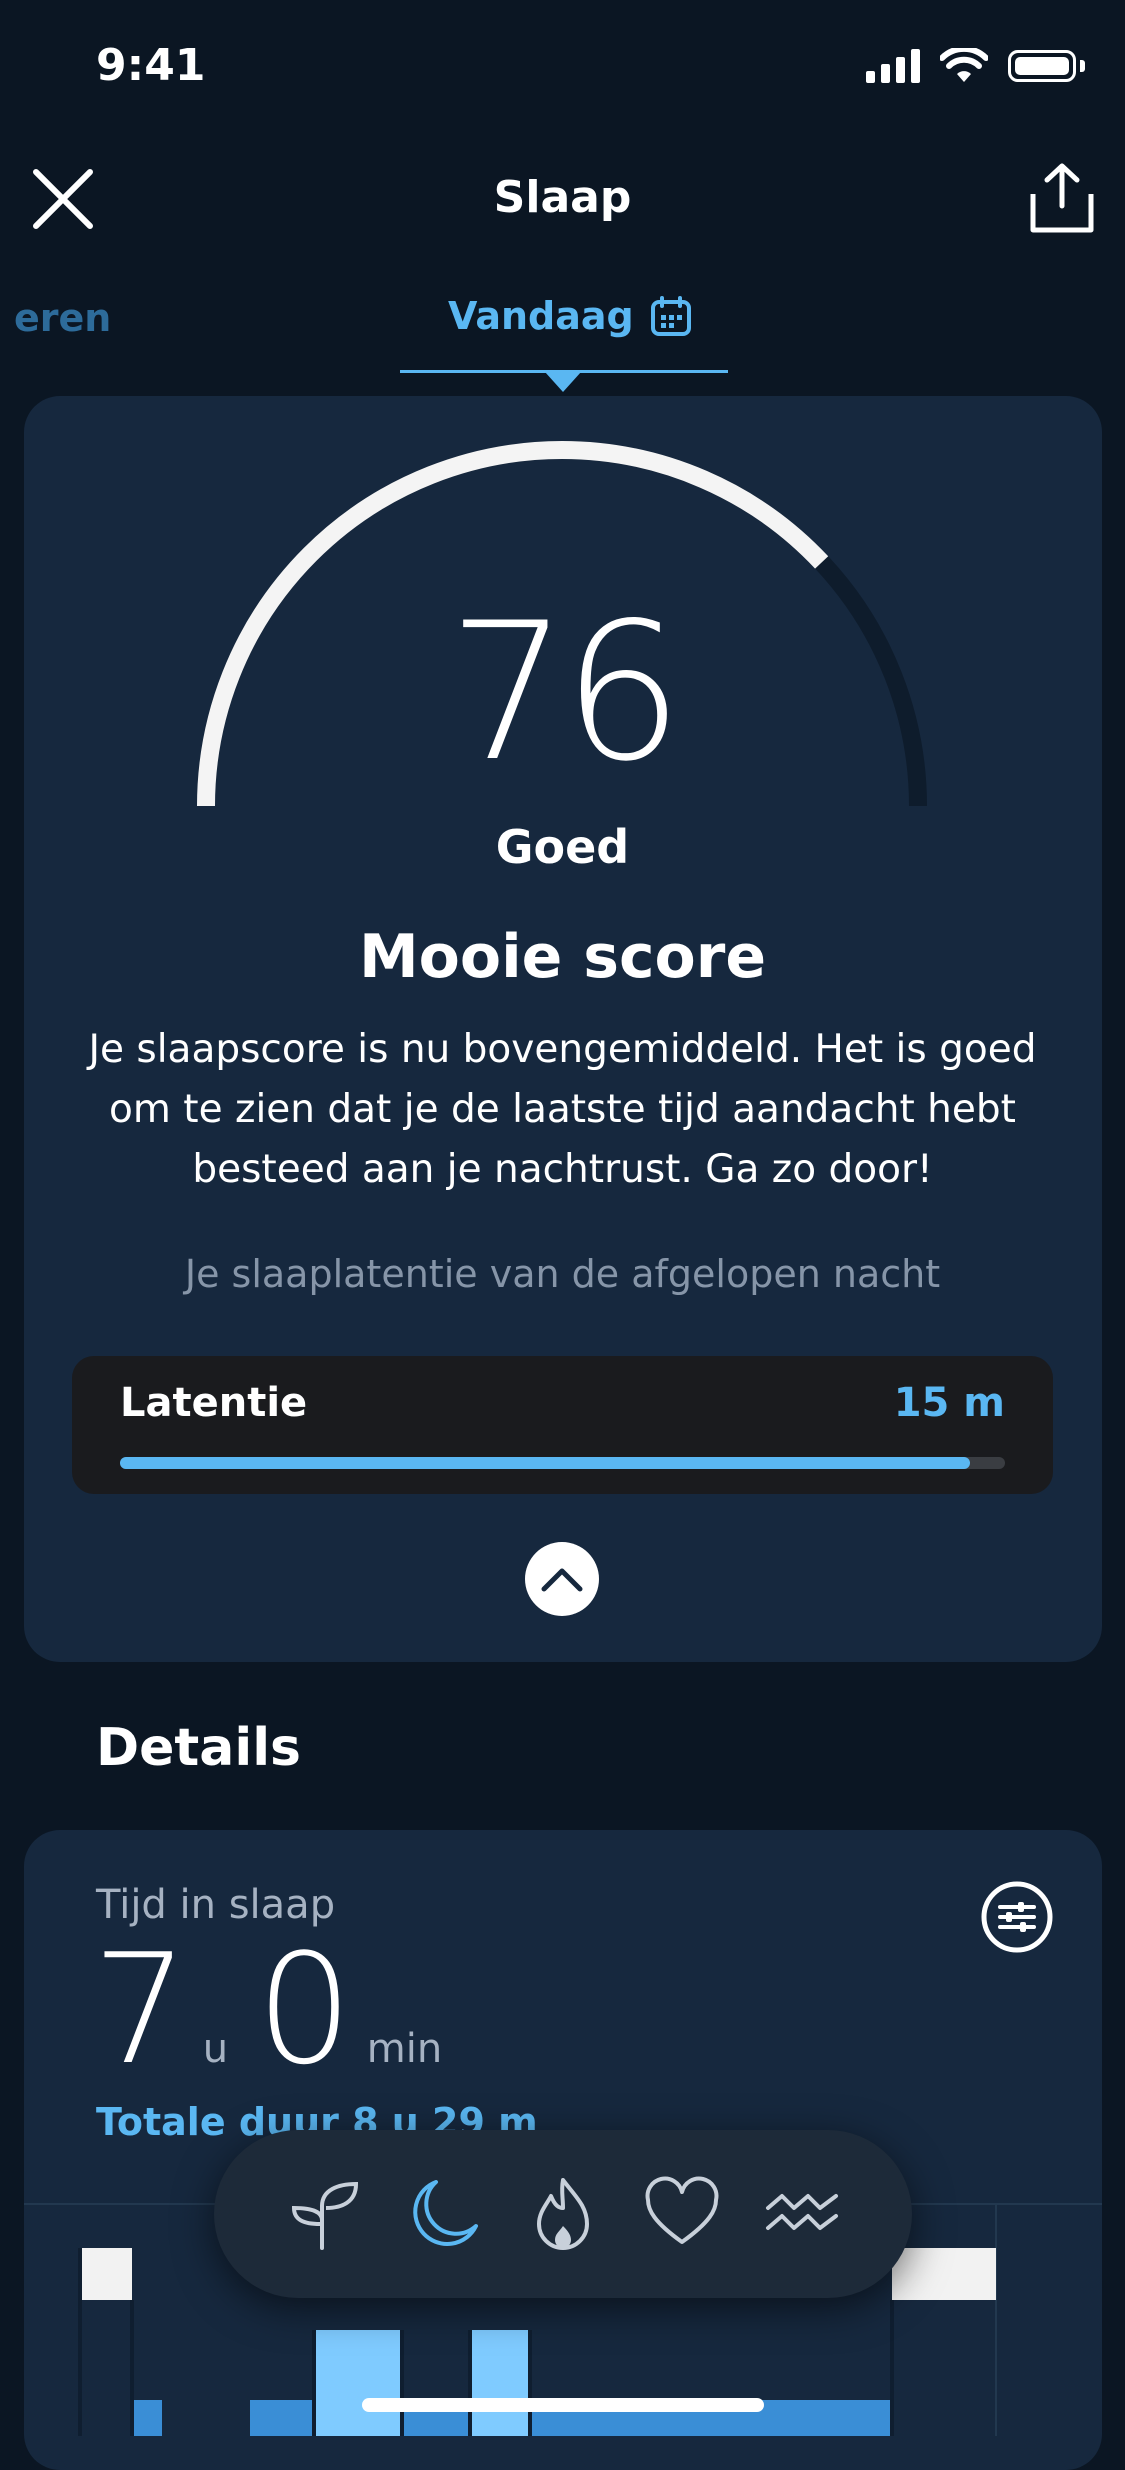  I want to click on nav-readiness, so click(324, 2214).